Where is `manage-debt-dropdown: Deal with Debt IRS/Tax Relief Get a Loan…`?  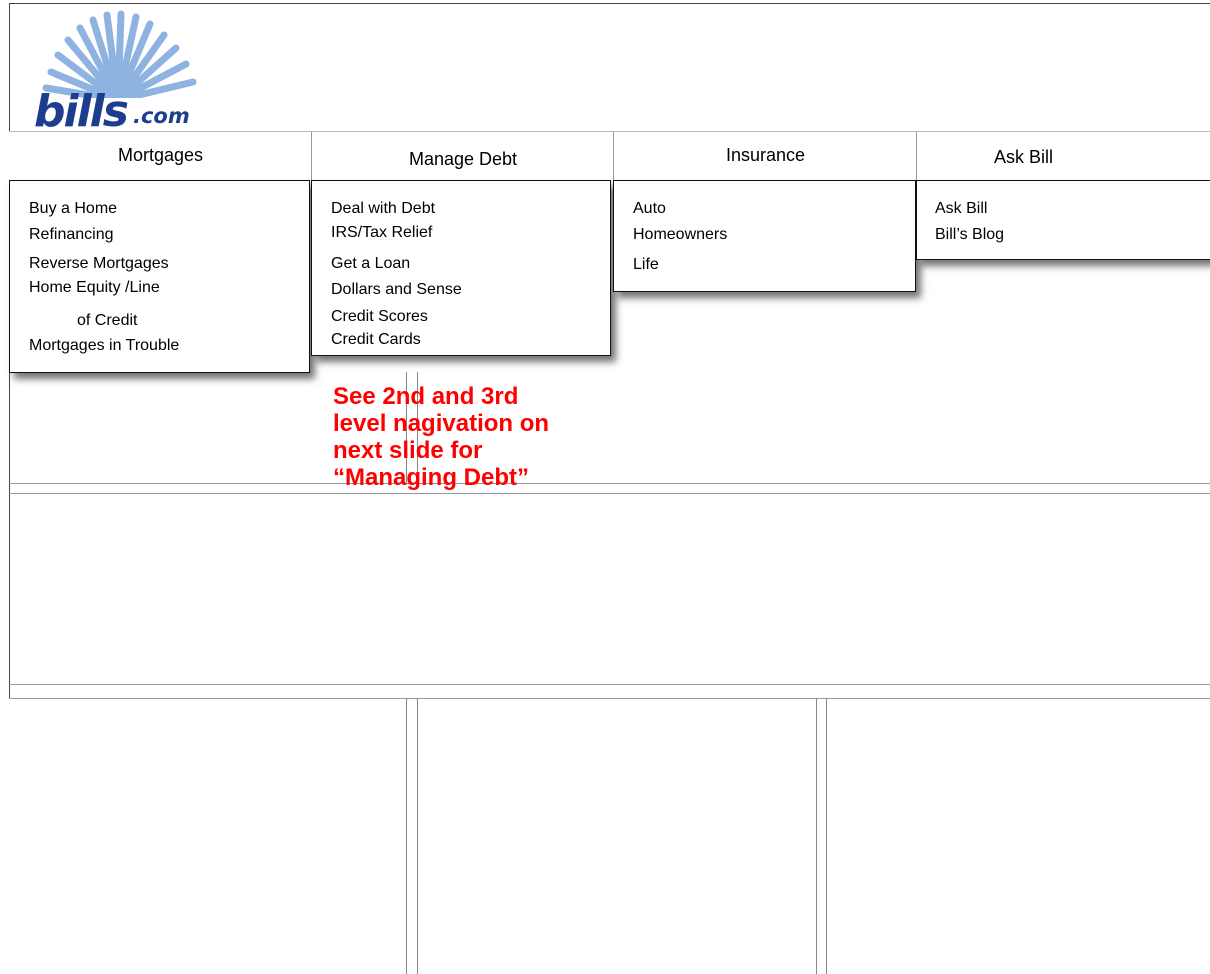 manage-debt-dropdown: Deal with Debt IRS/Tax Relief Get a Loan… is located at coordinates (461, 268).